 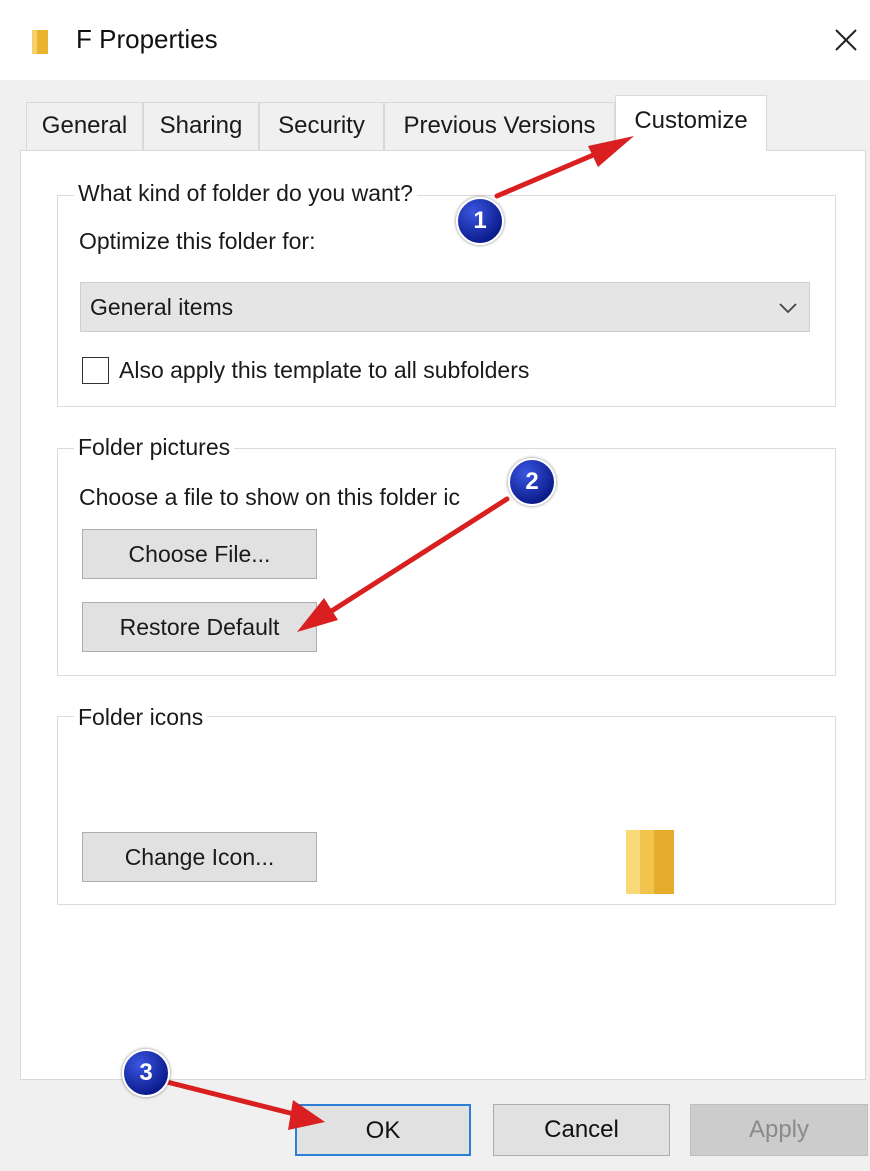 What do you see at coordinates (201, 126) in the screenshot?
I see `tab-sharing: Sharing` at bounding box center [201, 126].